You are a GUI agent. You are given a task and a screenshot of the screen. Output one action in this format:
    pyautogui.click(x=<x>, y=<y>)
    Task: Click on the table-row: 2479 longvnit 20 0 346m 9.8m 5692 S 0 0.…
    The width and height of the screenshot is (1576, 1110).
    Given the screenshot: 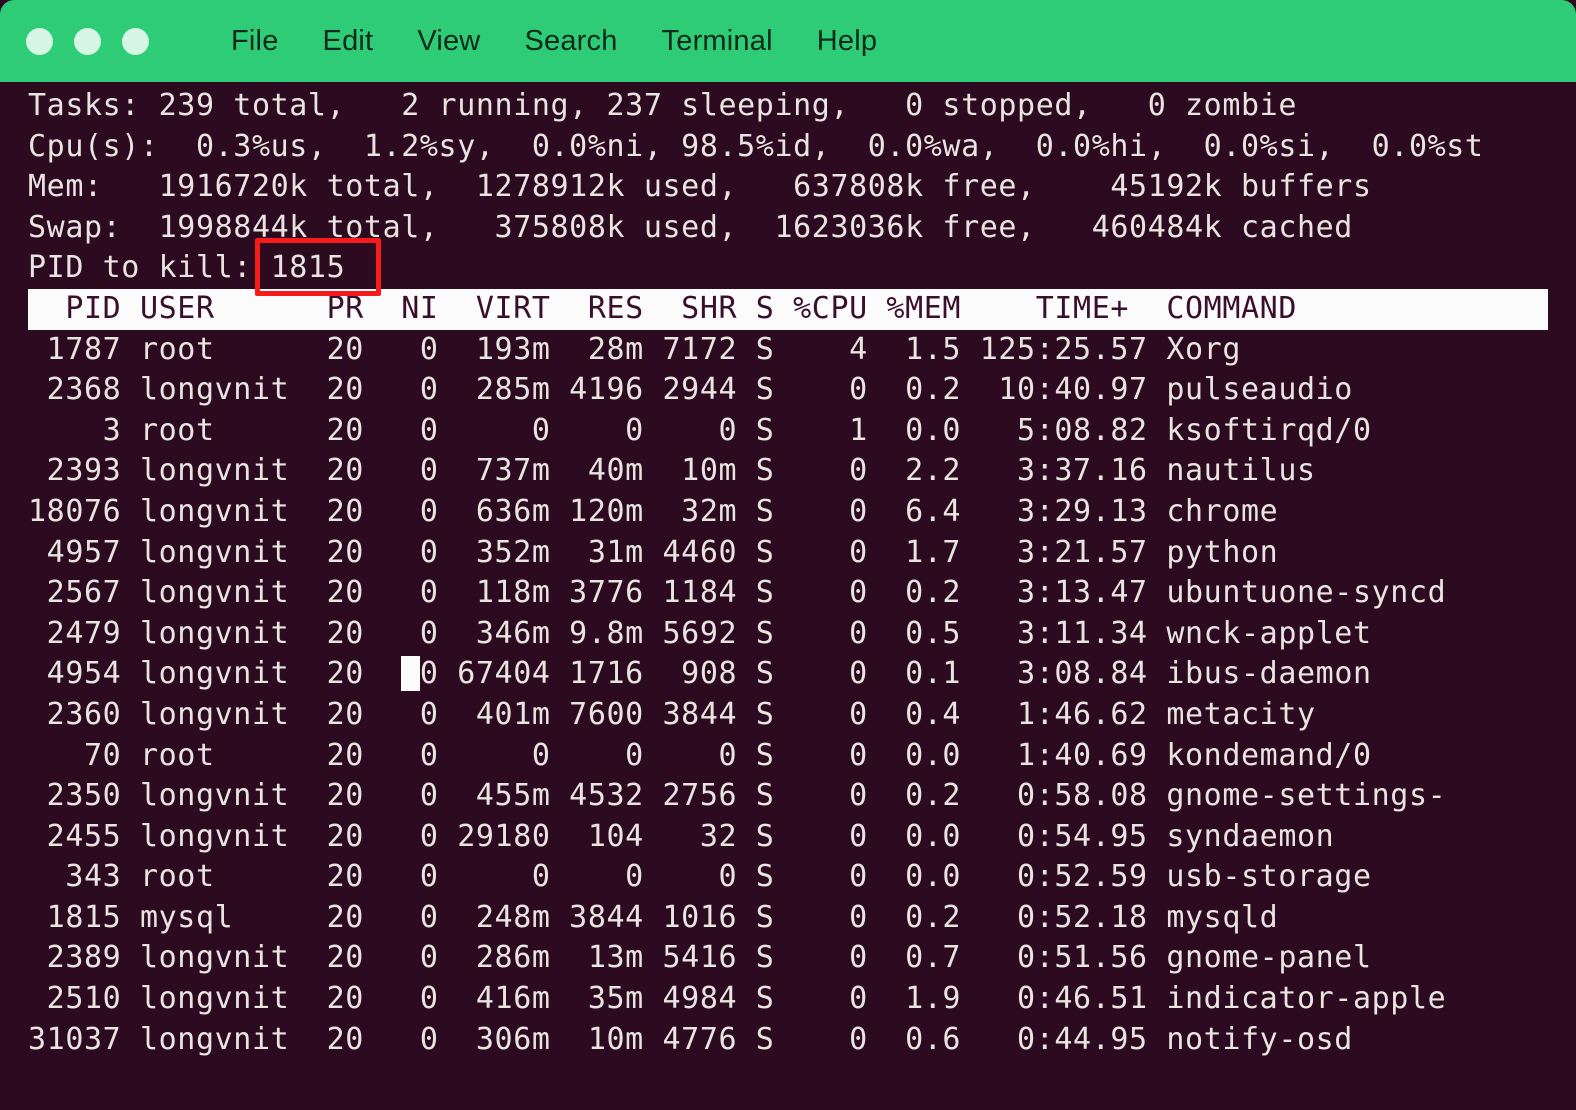 What is the action you would take?
    pyautogui.click(x=788, y=634)
    